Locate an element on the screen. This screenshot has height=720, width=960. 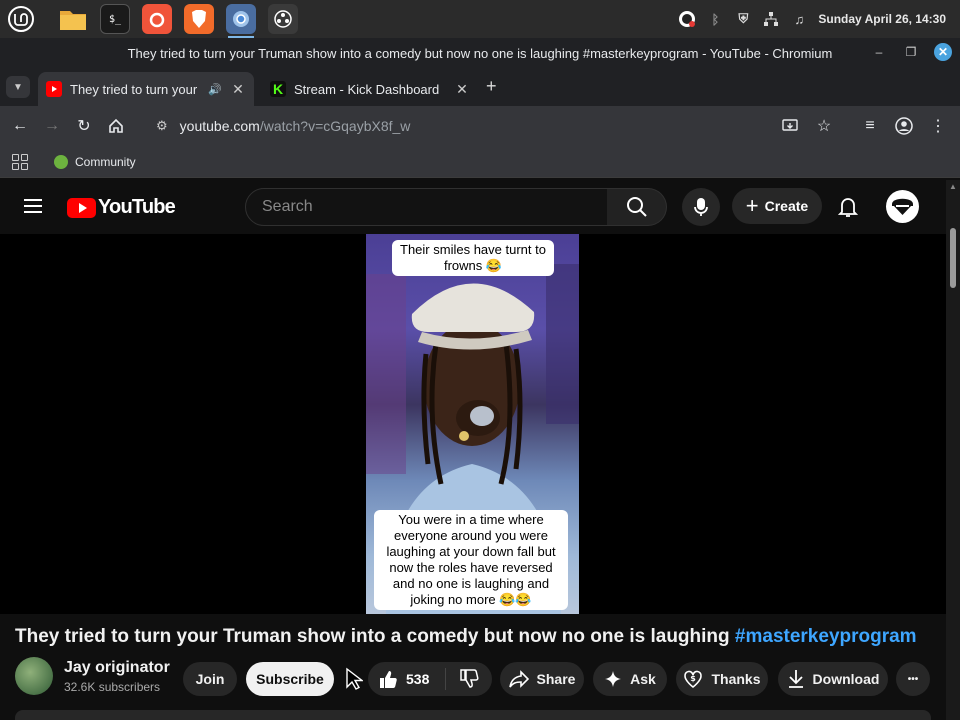
kebab-menu-icon: ⋮ is located at coordinates (938, 126).